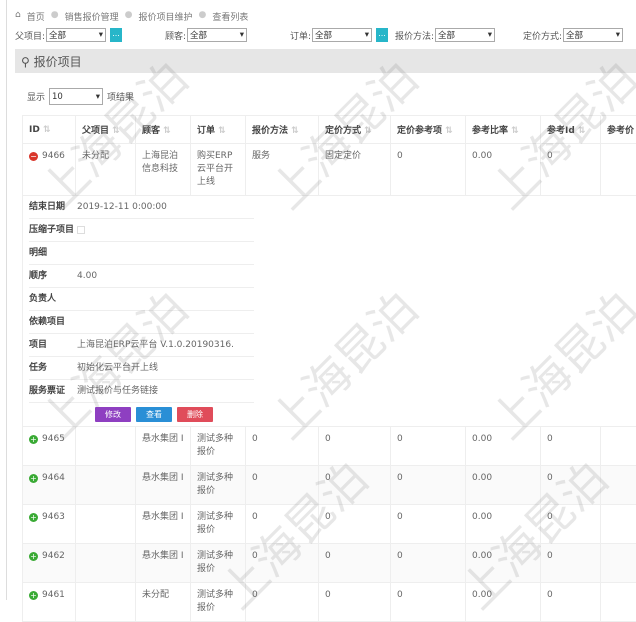  What do you see at coordinates (282, 170) in the screenshot?
I see `table-cell: 服务` at bounding box center [282, 170].